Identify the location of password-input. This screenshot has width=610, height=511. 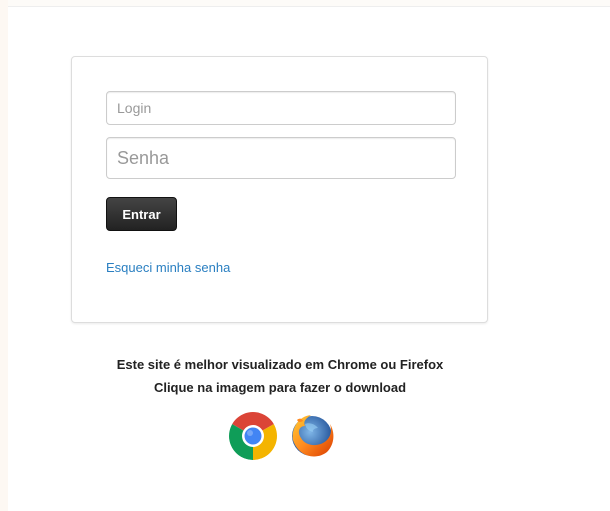
(281, 158).